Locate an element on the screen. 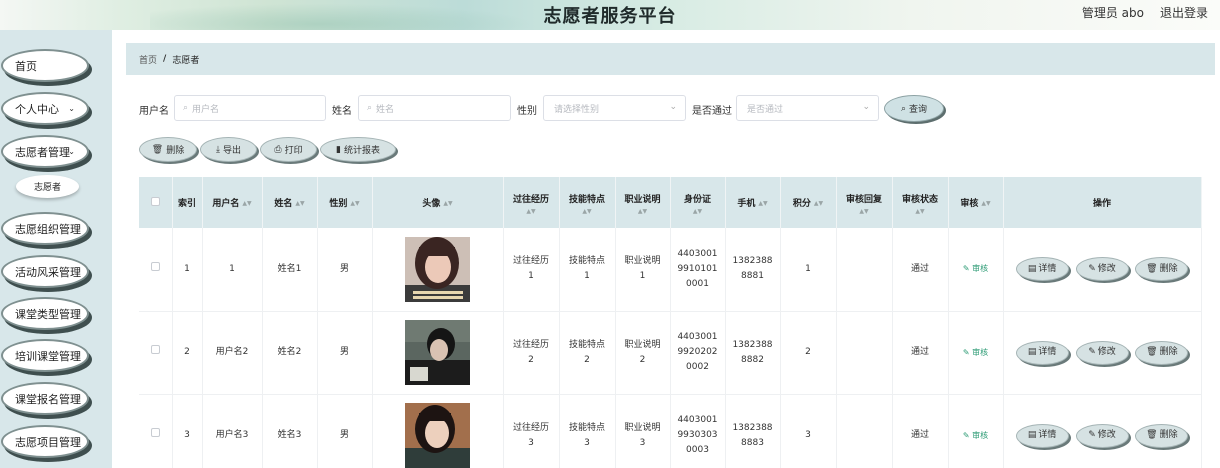  delete-button: 🗑 删除 is located at coordinates (168, 149).